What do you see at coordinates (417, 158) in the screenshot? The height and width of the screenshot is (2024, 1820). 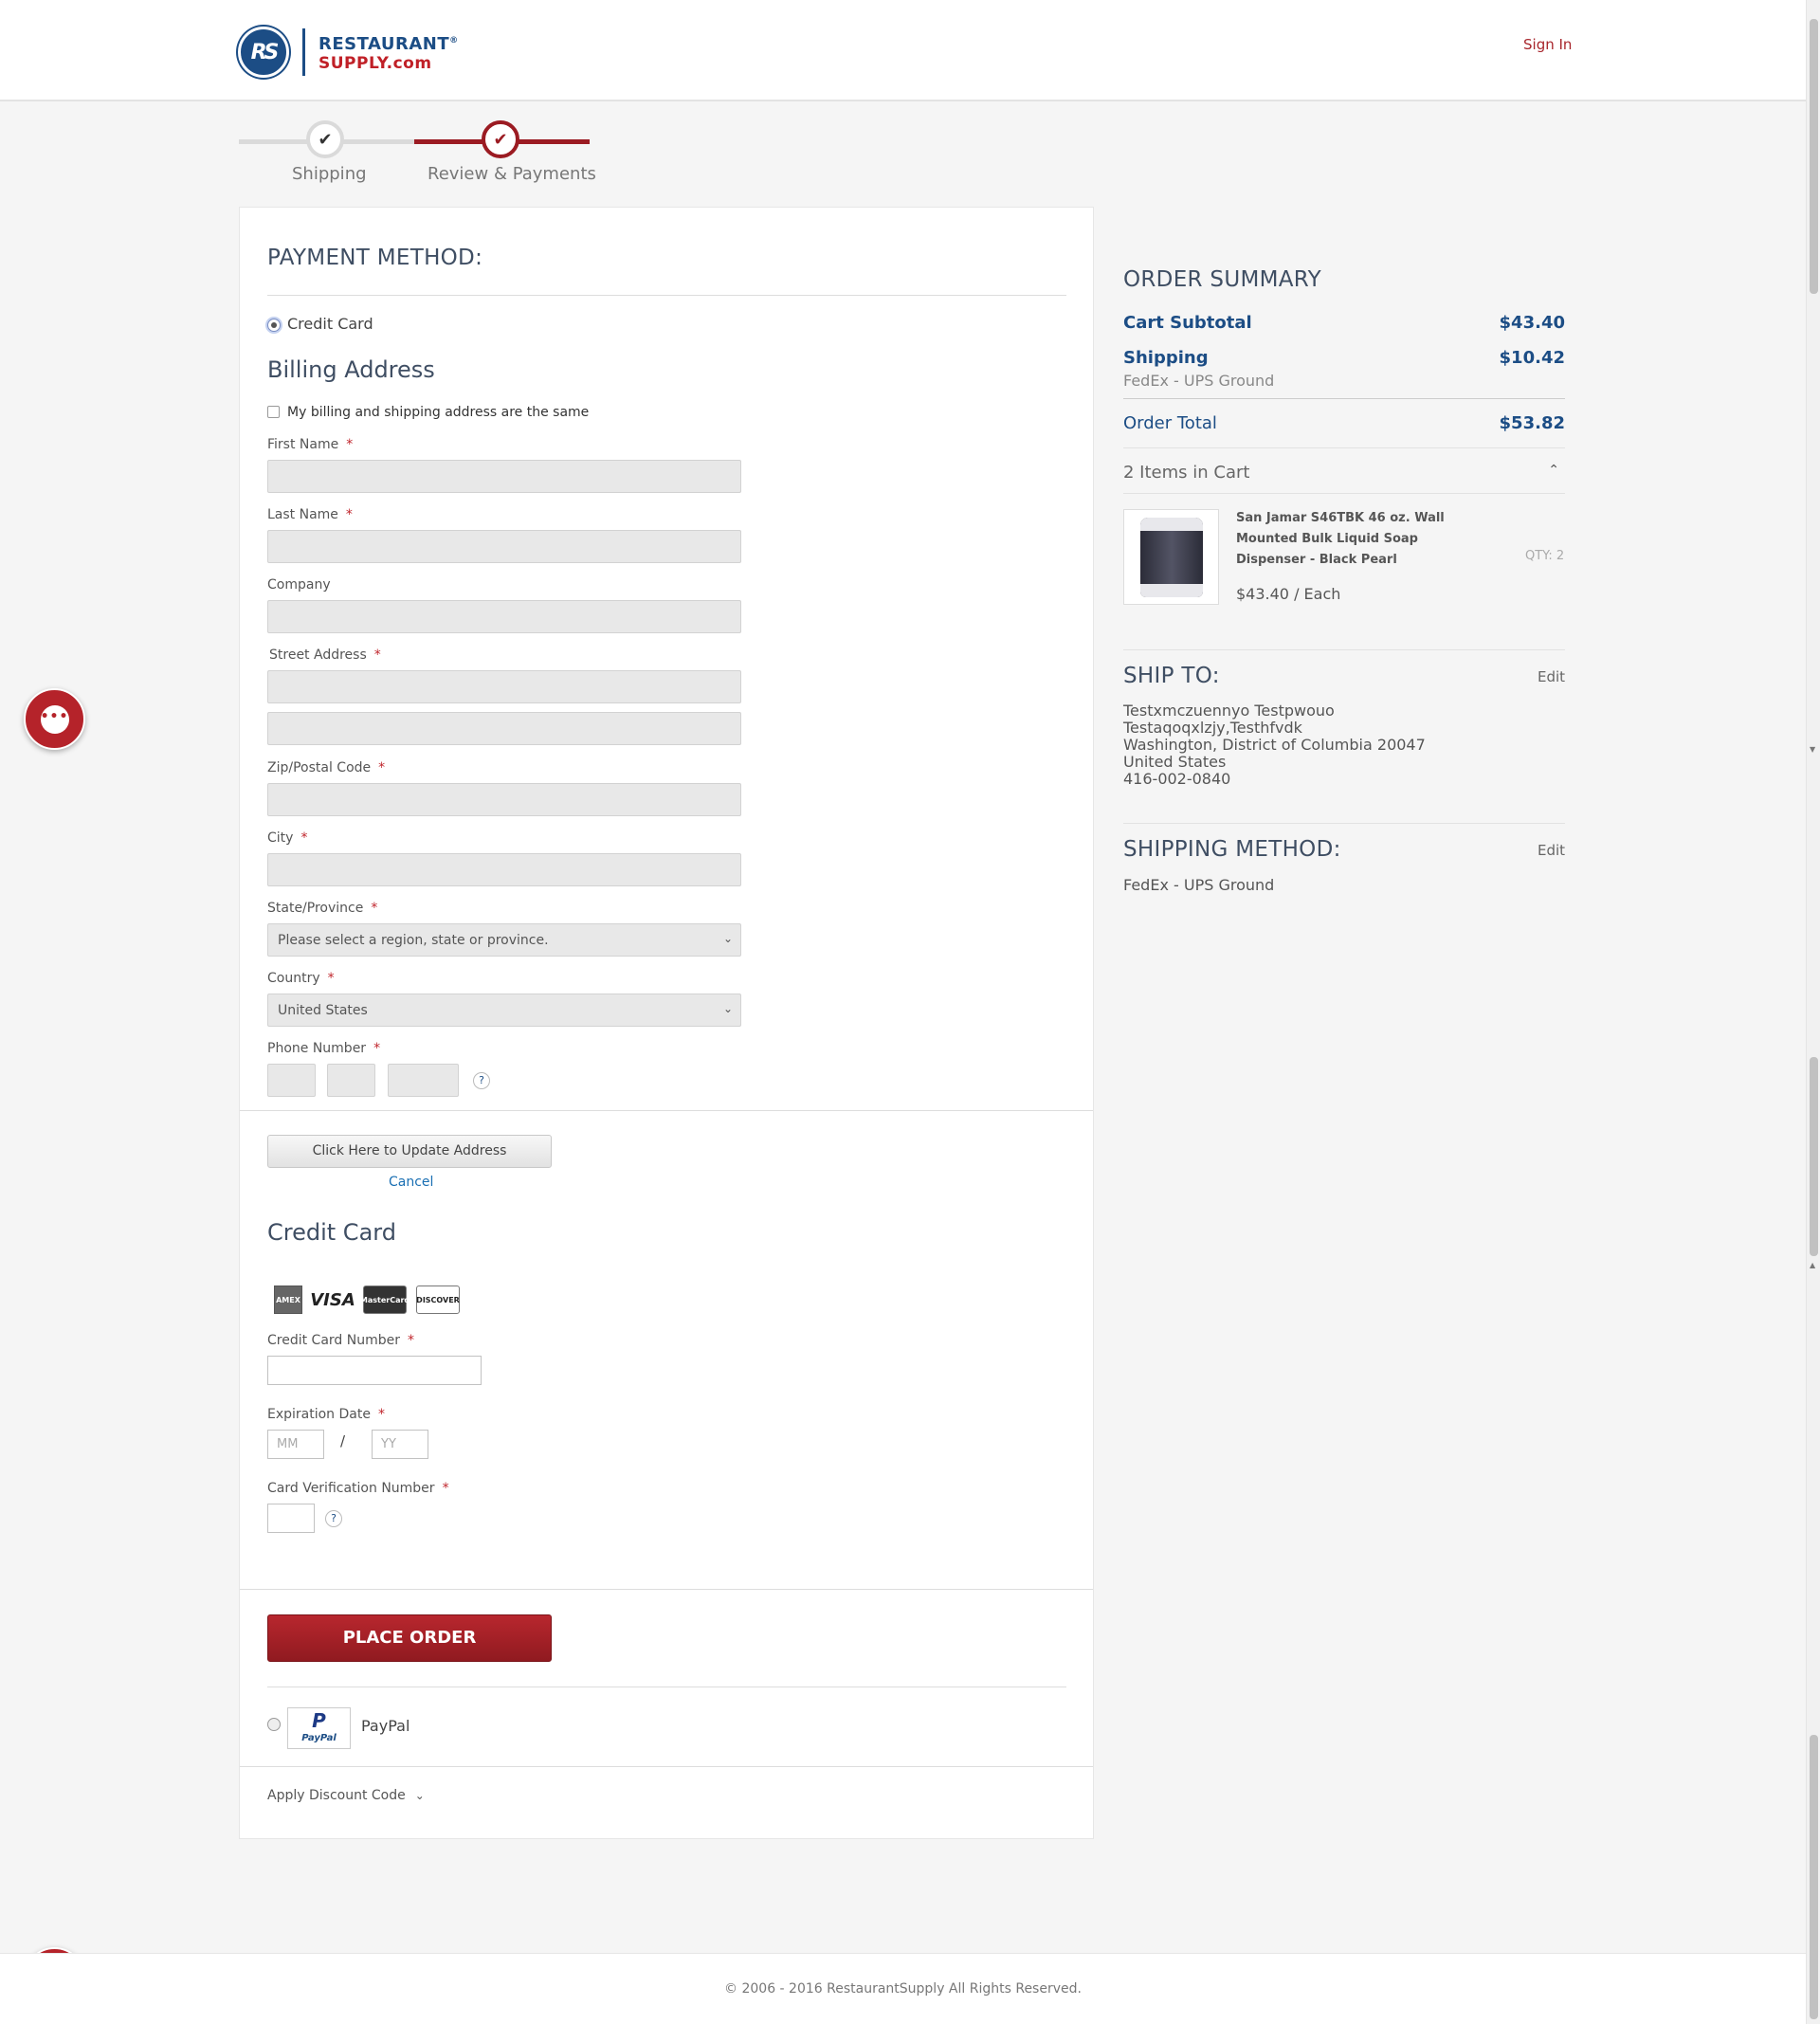 I see `checkout-progress: ✔ ✔ Shipping Review & Payments` at bounding box center [417, 158].